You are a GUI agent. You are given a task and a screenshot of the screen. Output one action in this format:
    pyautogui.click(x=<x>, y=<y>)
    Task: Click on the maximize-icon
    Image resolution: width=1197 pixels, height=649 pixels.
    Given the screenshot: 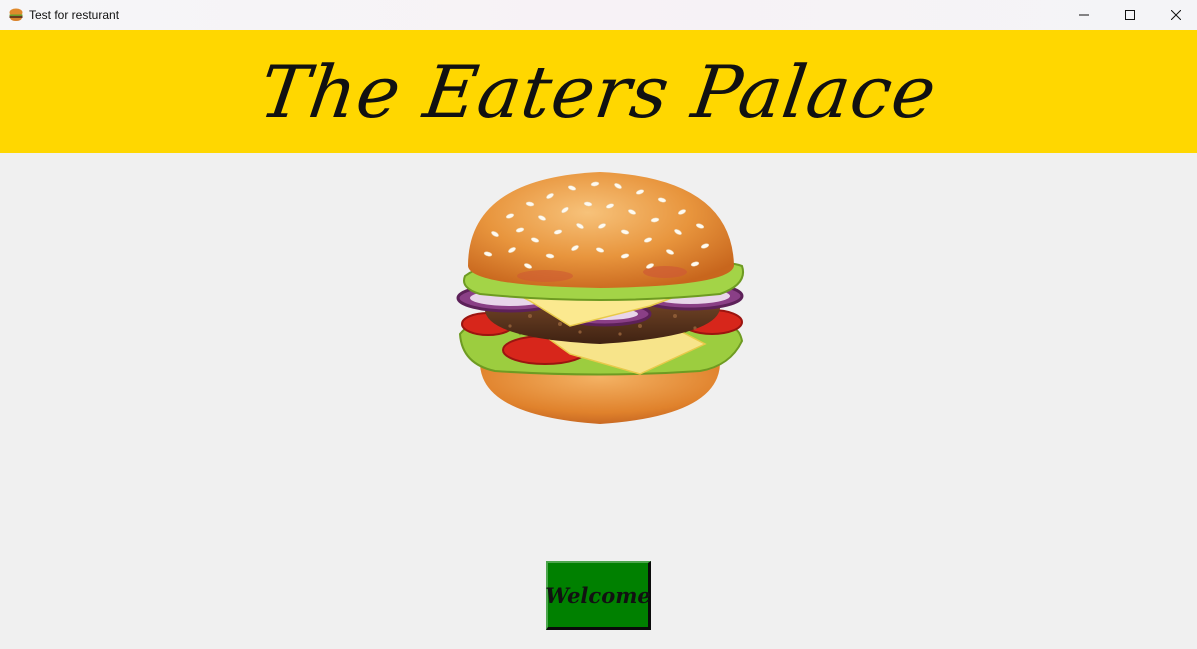 What is the action you would take?
    pyautogui.click(x=1130, y=15)
    